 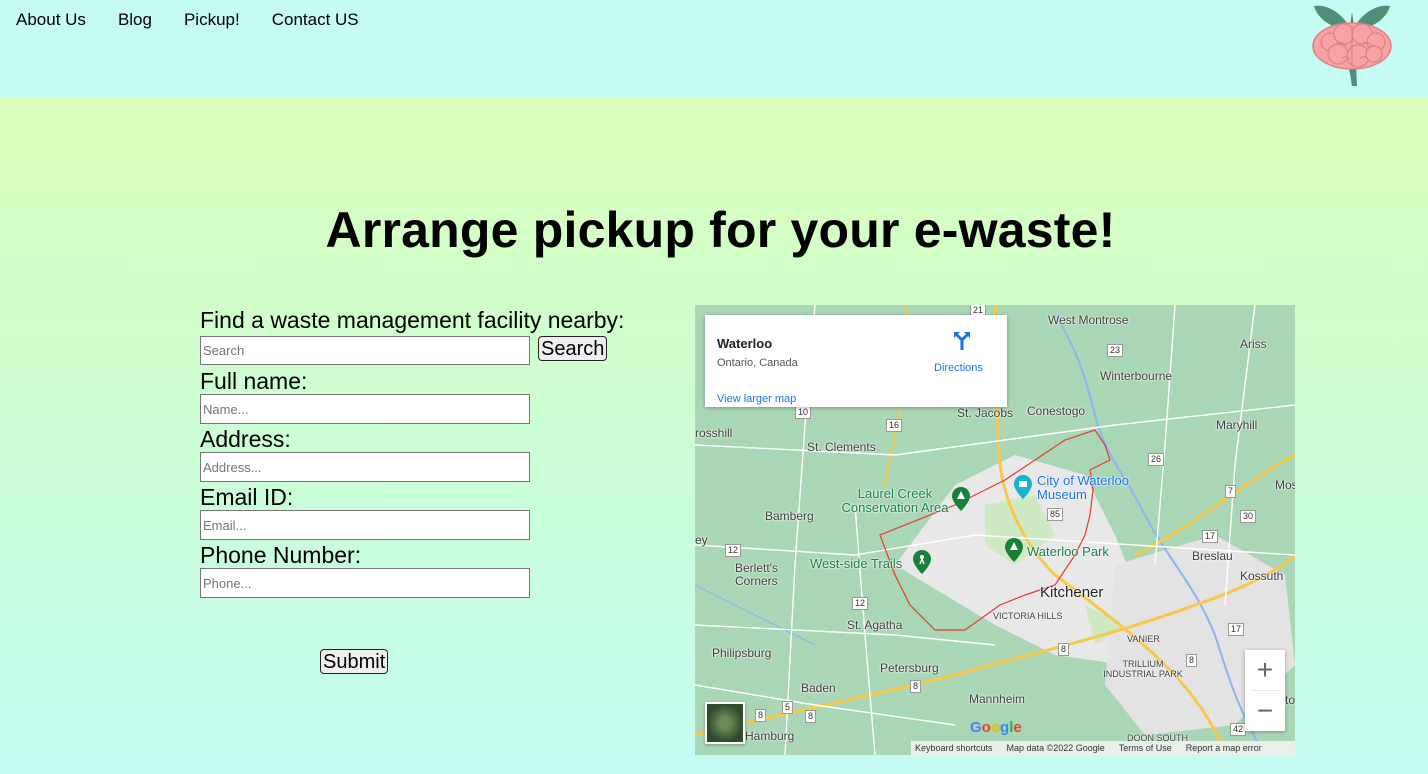 I want to click on map-label-petersburg: Petersburg, so click(x=909, y=668).